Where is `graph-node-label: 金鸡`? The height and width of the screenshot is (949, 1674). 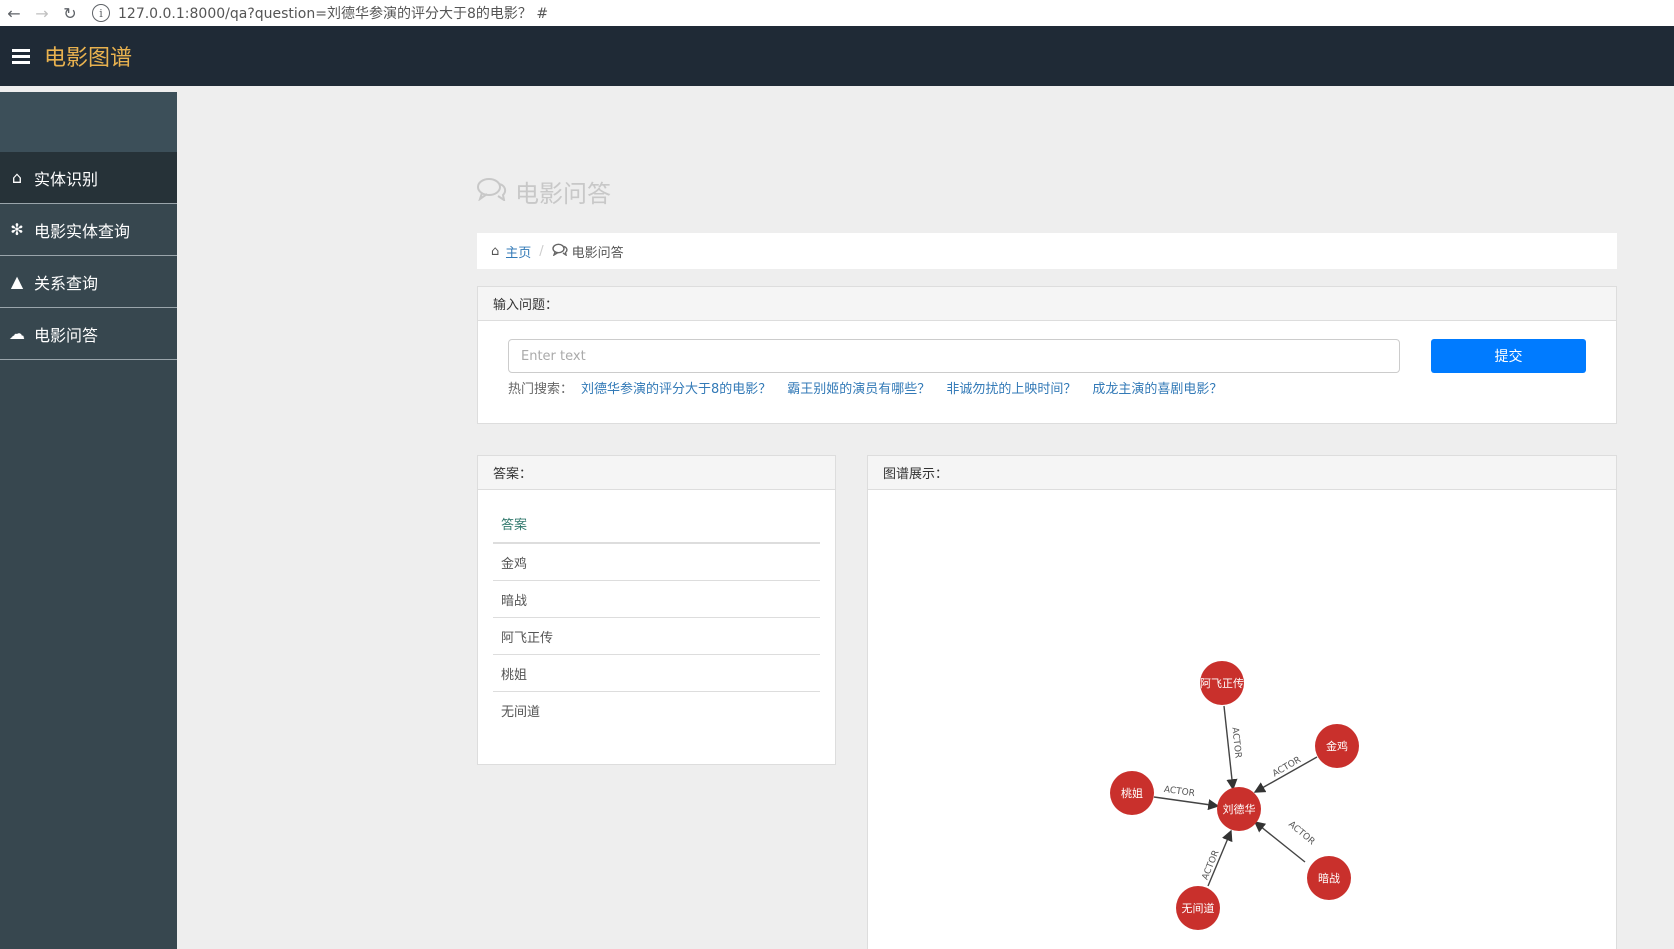 graph-node-label: 金鸡 is located at coordinates (1337, 746).